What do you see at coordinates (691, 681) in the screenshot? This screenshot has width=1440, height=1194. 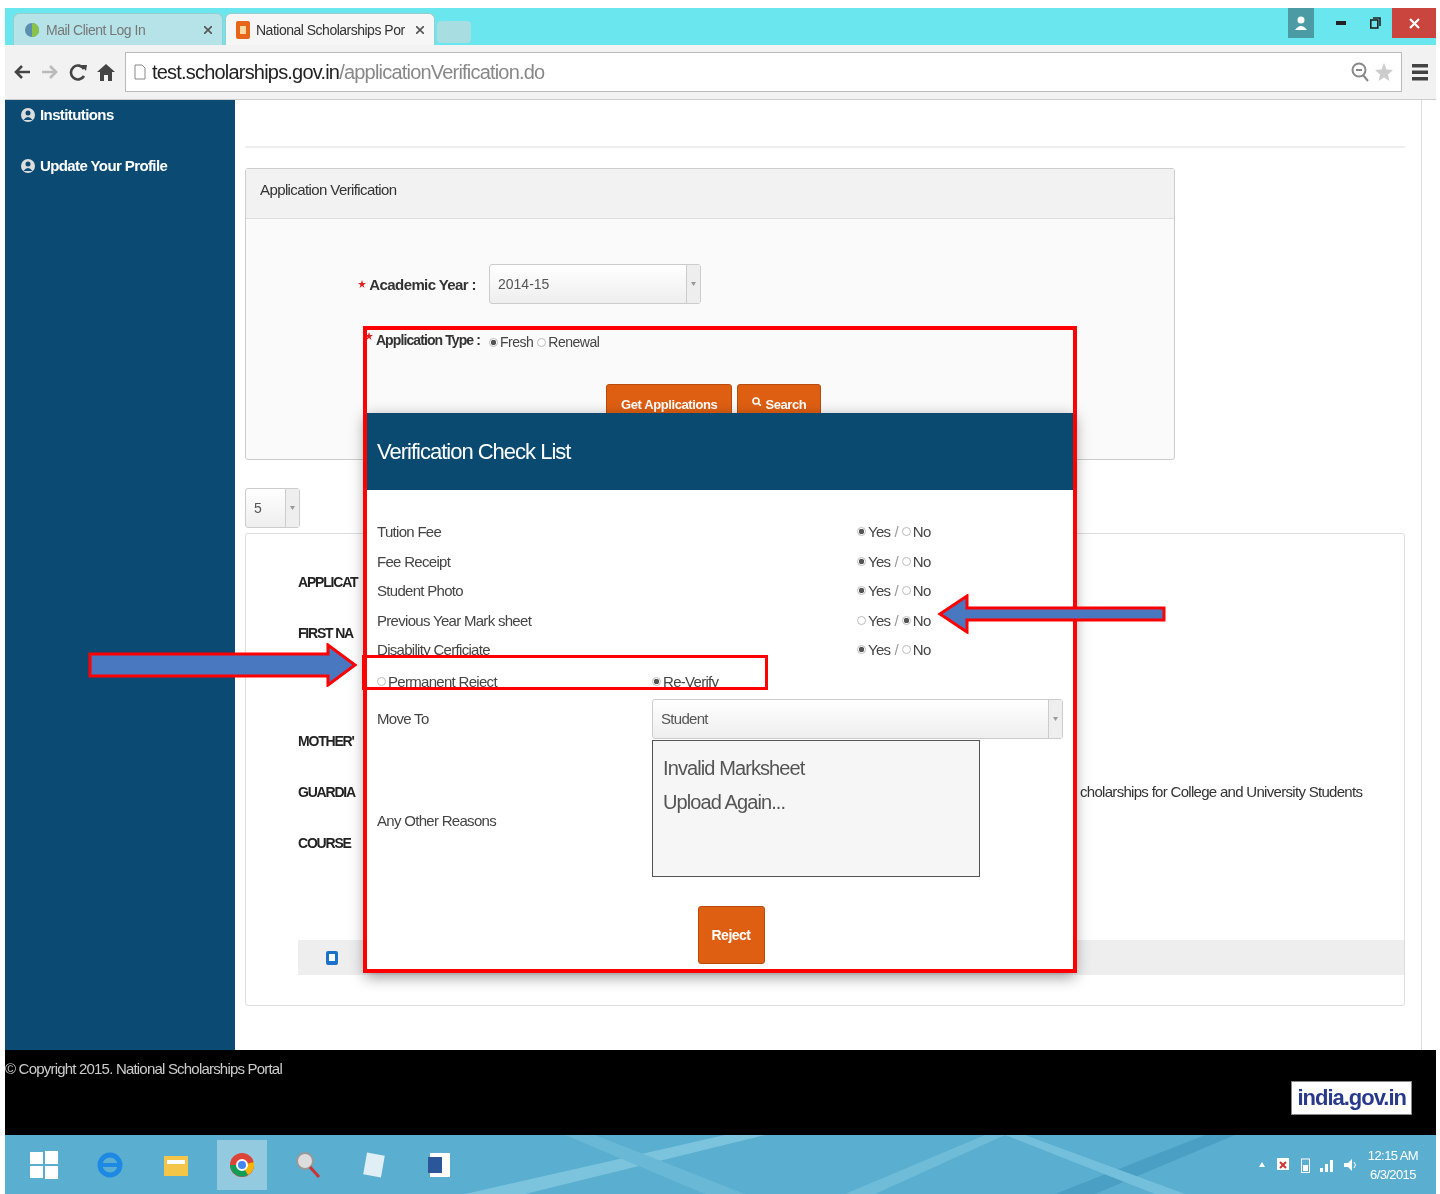 I see `option-label: Re-Verify` at bounding box center [691, 681].